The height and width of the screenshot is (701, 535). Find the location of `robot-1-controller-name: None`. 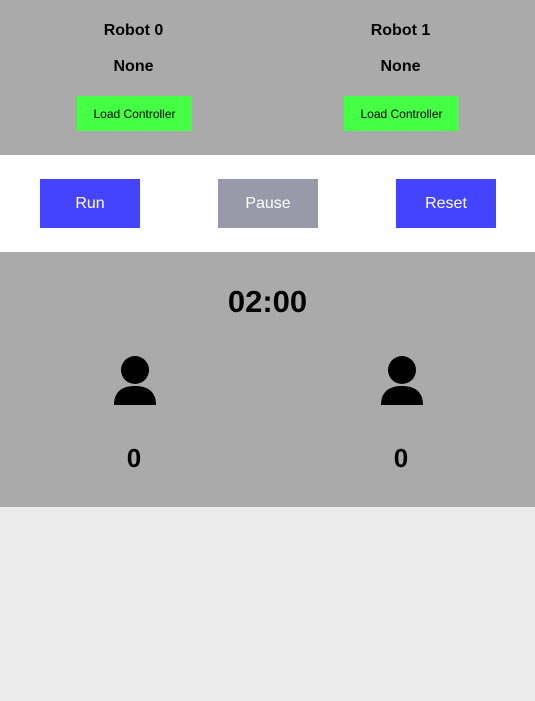

robot-1-controller-name: None is located at coordinates (400, 66).